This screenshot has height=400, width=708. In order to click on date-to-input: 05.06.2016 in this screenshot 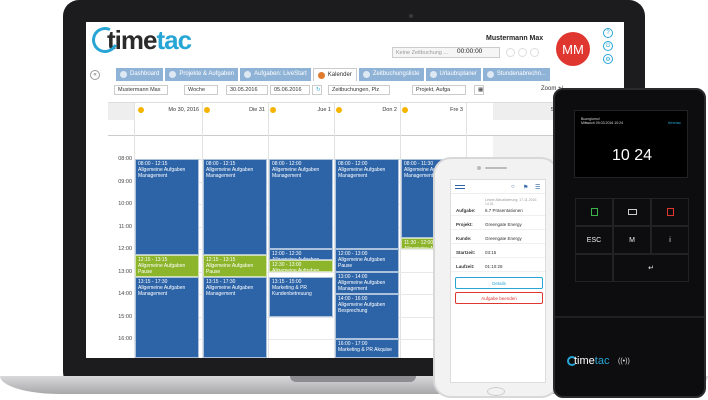, I will do `click(290, 90)`.